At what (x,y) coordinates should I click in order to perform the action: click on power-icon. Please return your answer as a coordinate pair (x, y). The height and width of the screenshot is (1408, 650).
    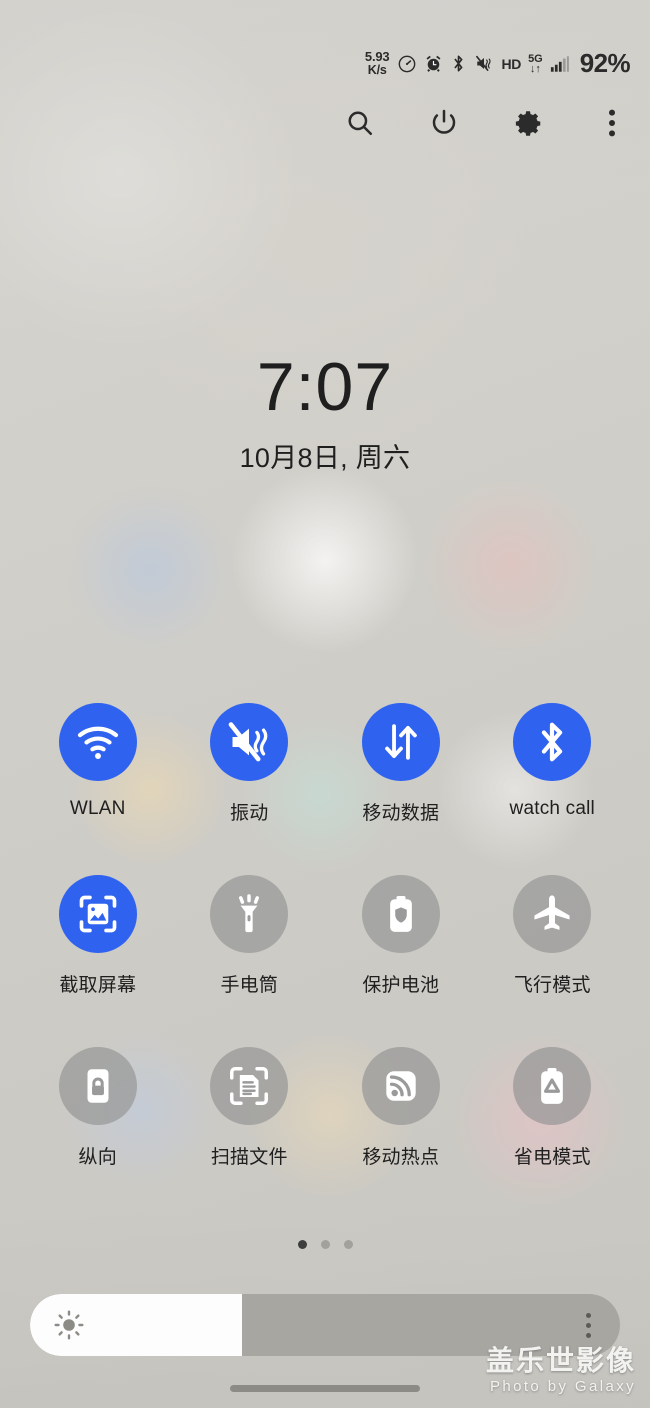
    Looking at the image, I should click on (444, 123).